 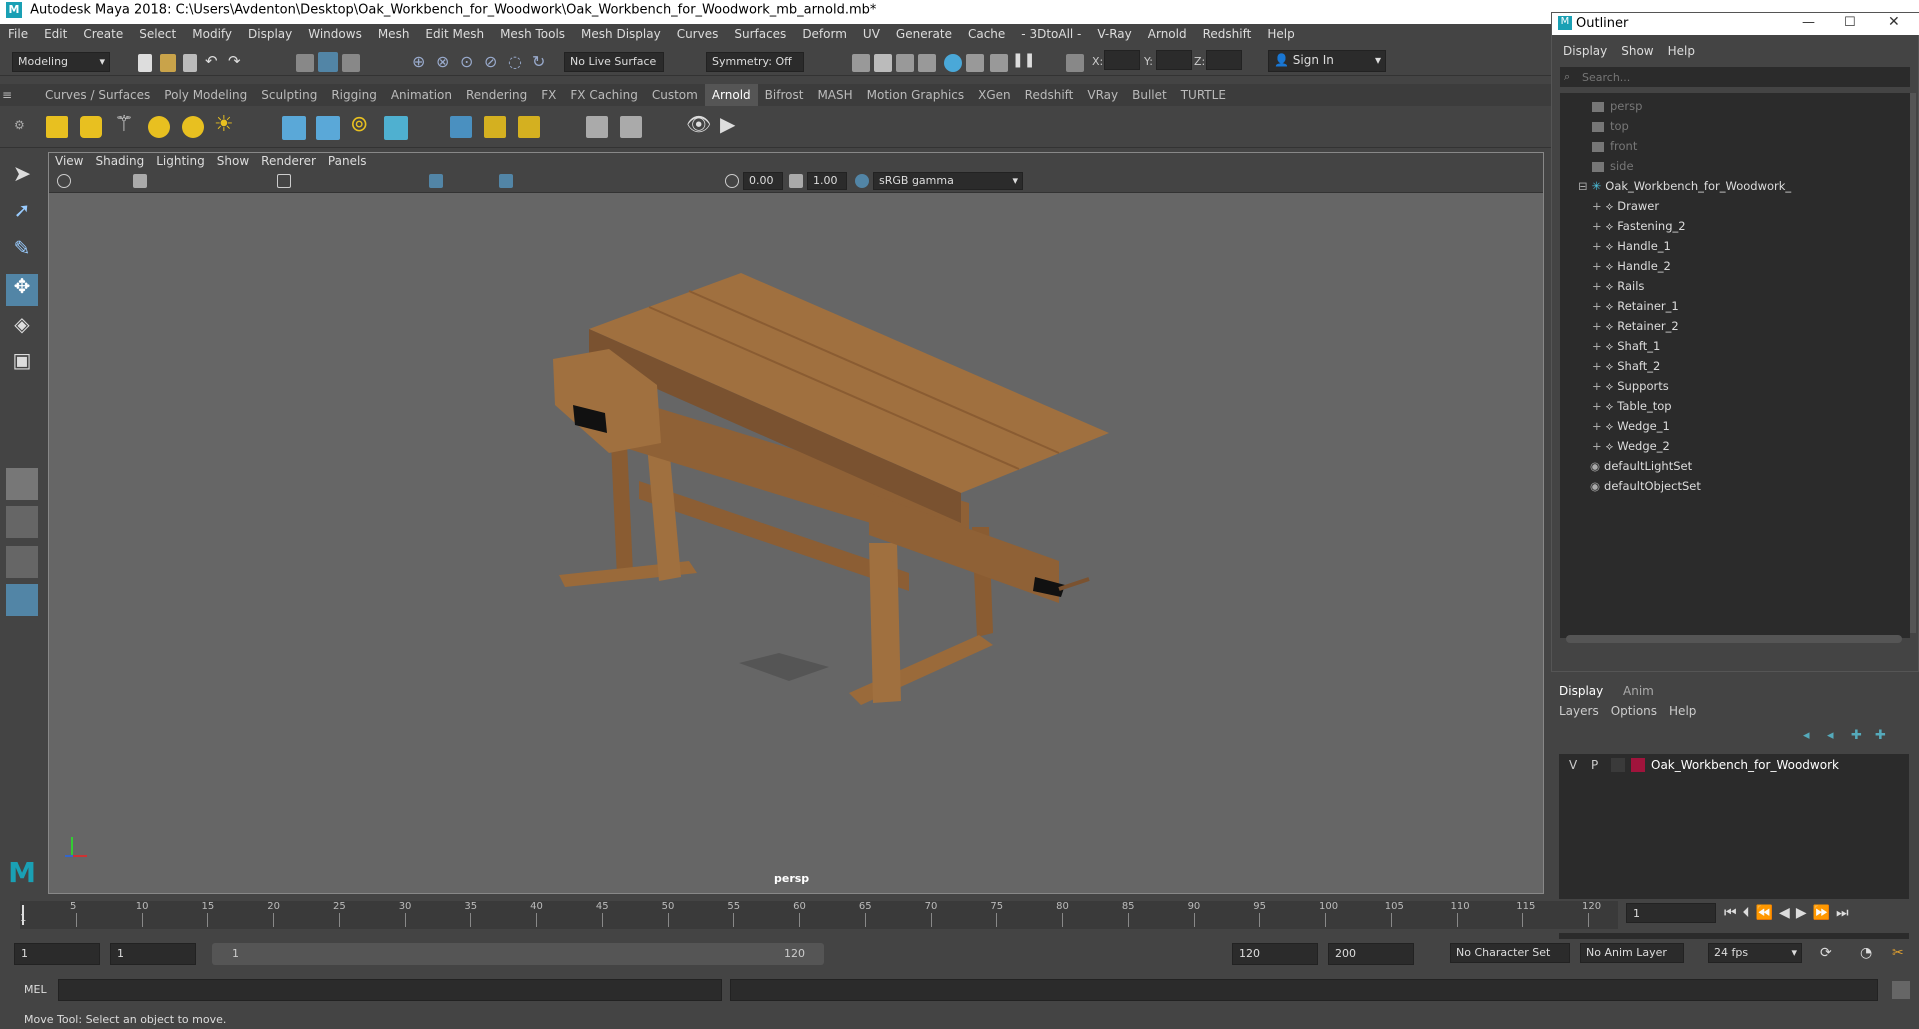 What do you see at coordinates (631, 127) in the screenshot?
I see `flush-cache-icon` at bounding box center [631, 127].